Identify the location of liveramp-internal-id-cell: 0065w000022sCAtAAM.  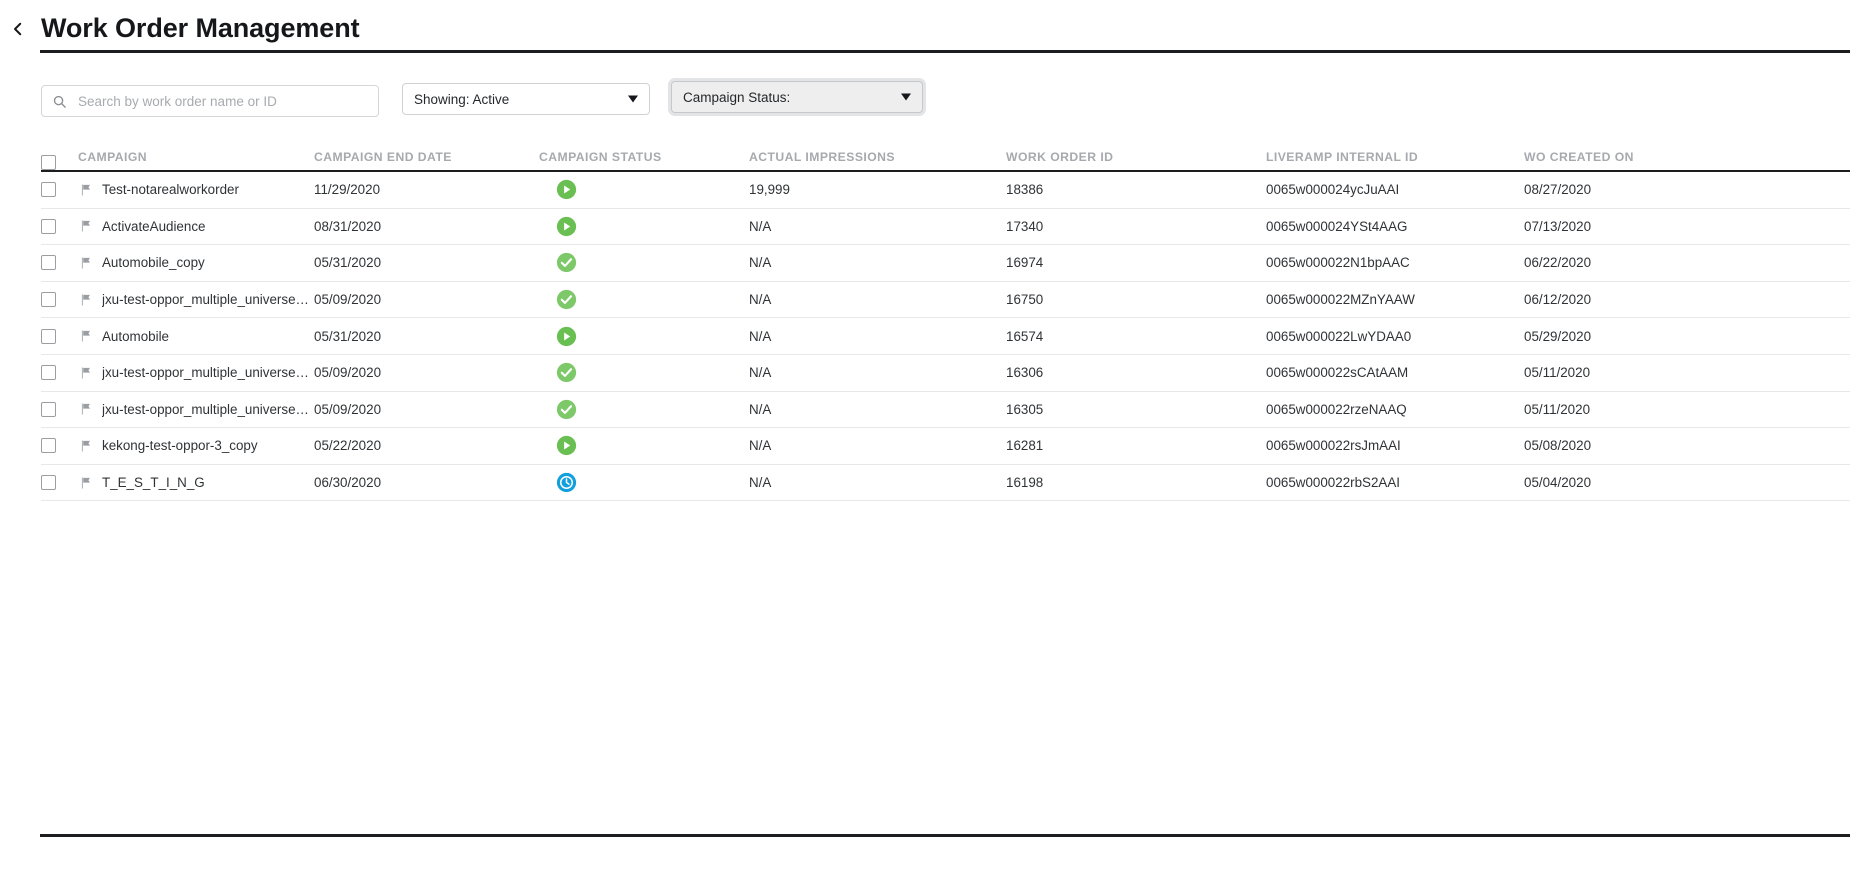
(1337, 373).